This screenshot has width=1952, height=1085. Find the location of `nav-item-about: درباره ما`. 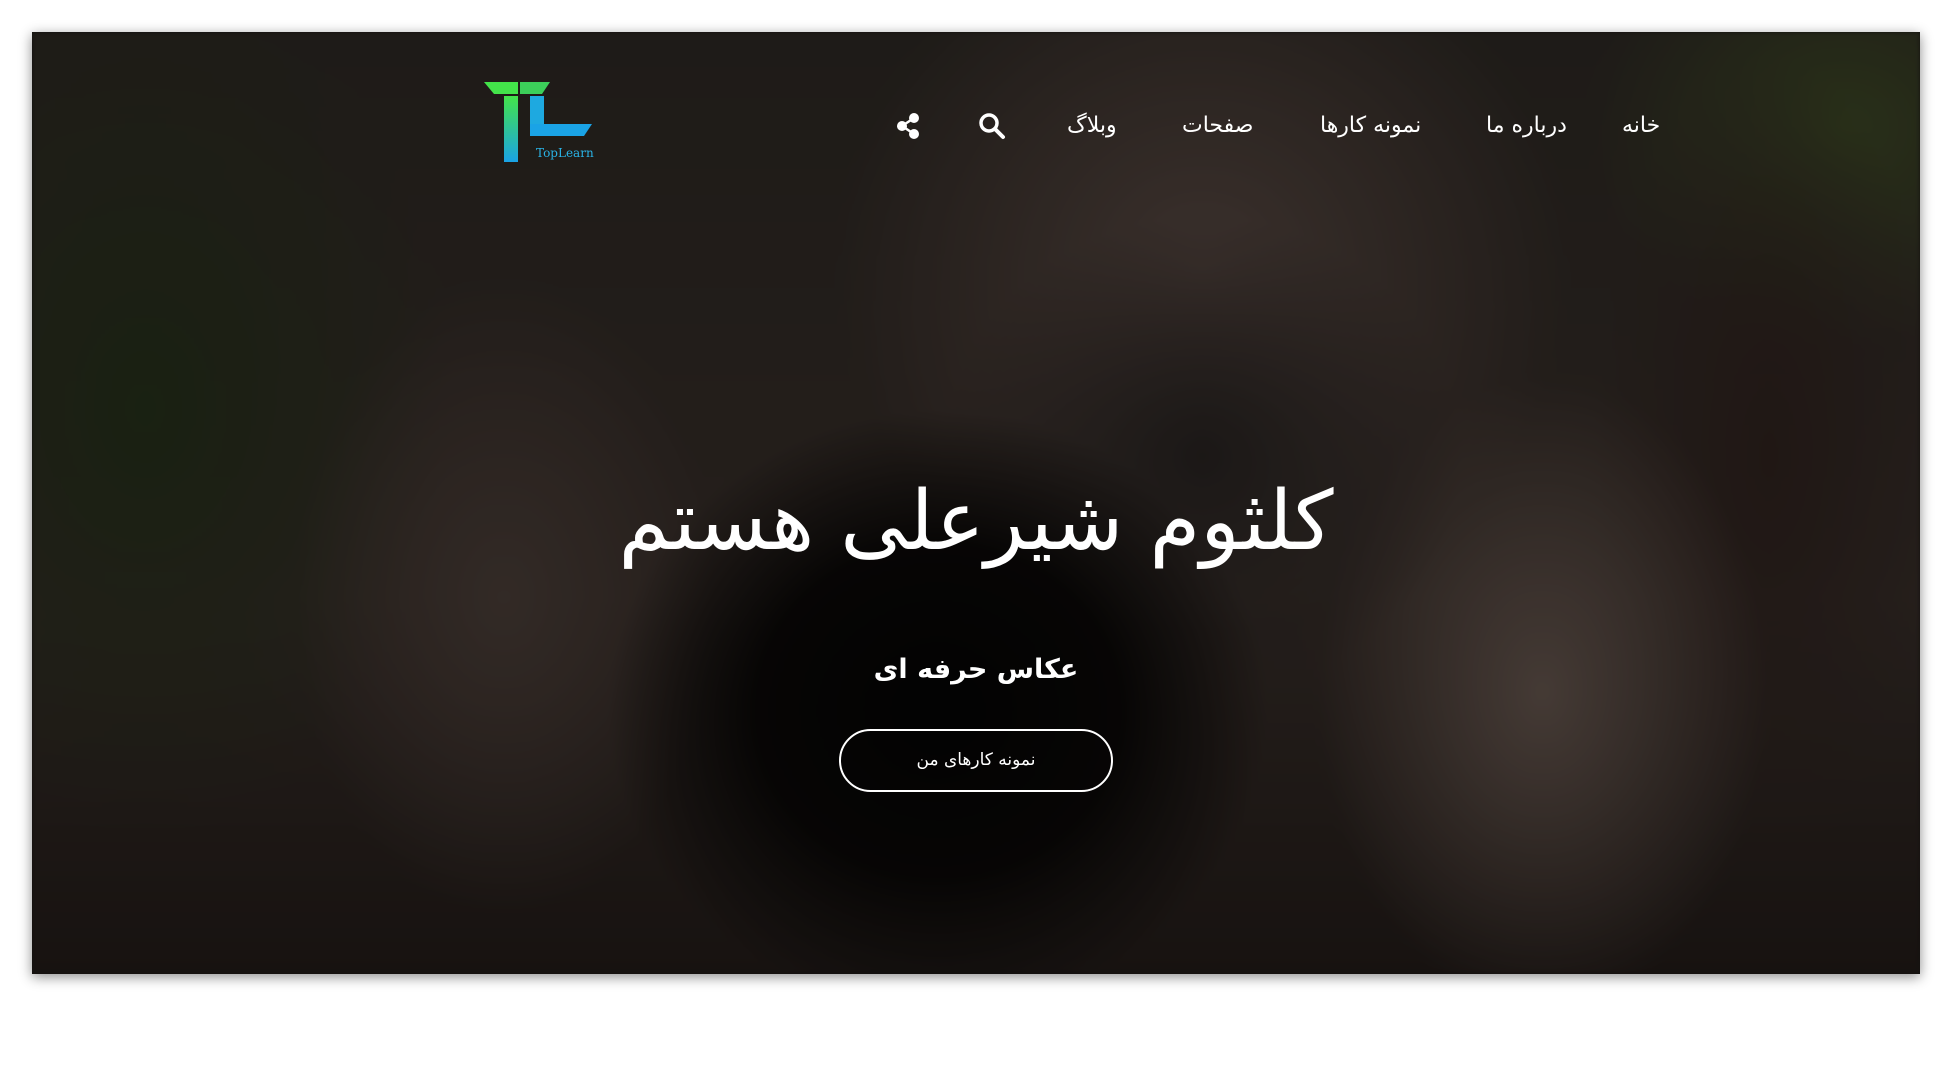

nav-item-about: درباره ما is located at coordinates (1526, 126).